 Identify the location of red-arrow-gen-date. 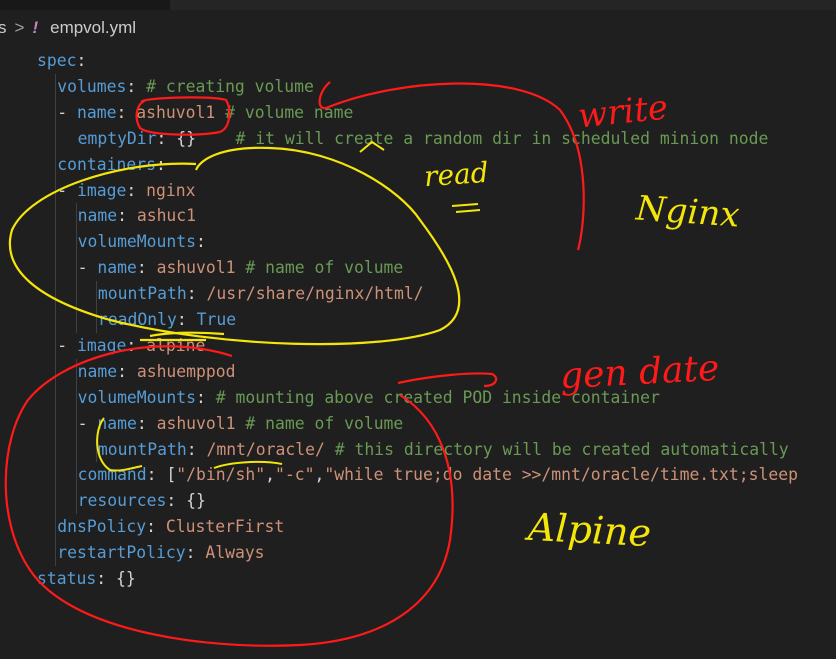
(447, 380).